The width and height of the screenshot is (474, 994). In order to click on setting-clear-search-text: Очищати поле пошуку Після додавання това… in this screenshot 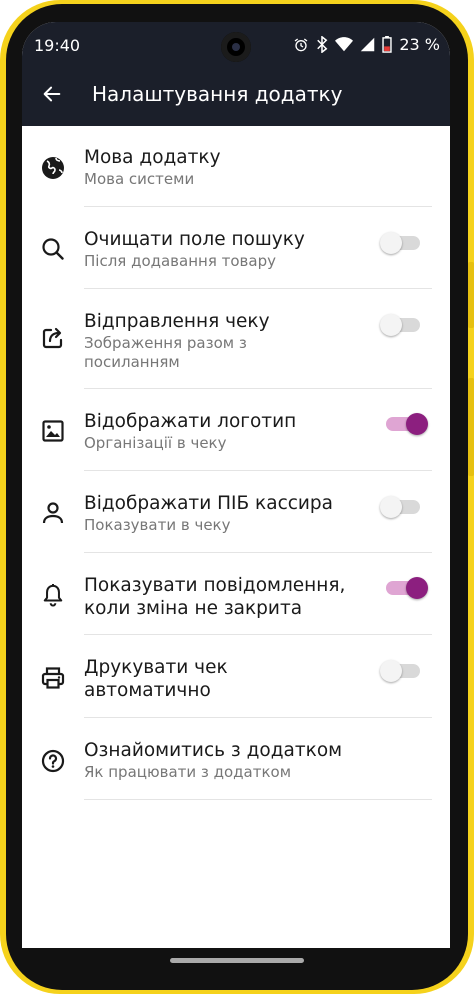, I will do `click(237, 249)`.